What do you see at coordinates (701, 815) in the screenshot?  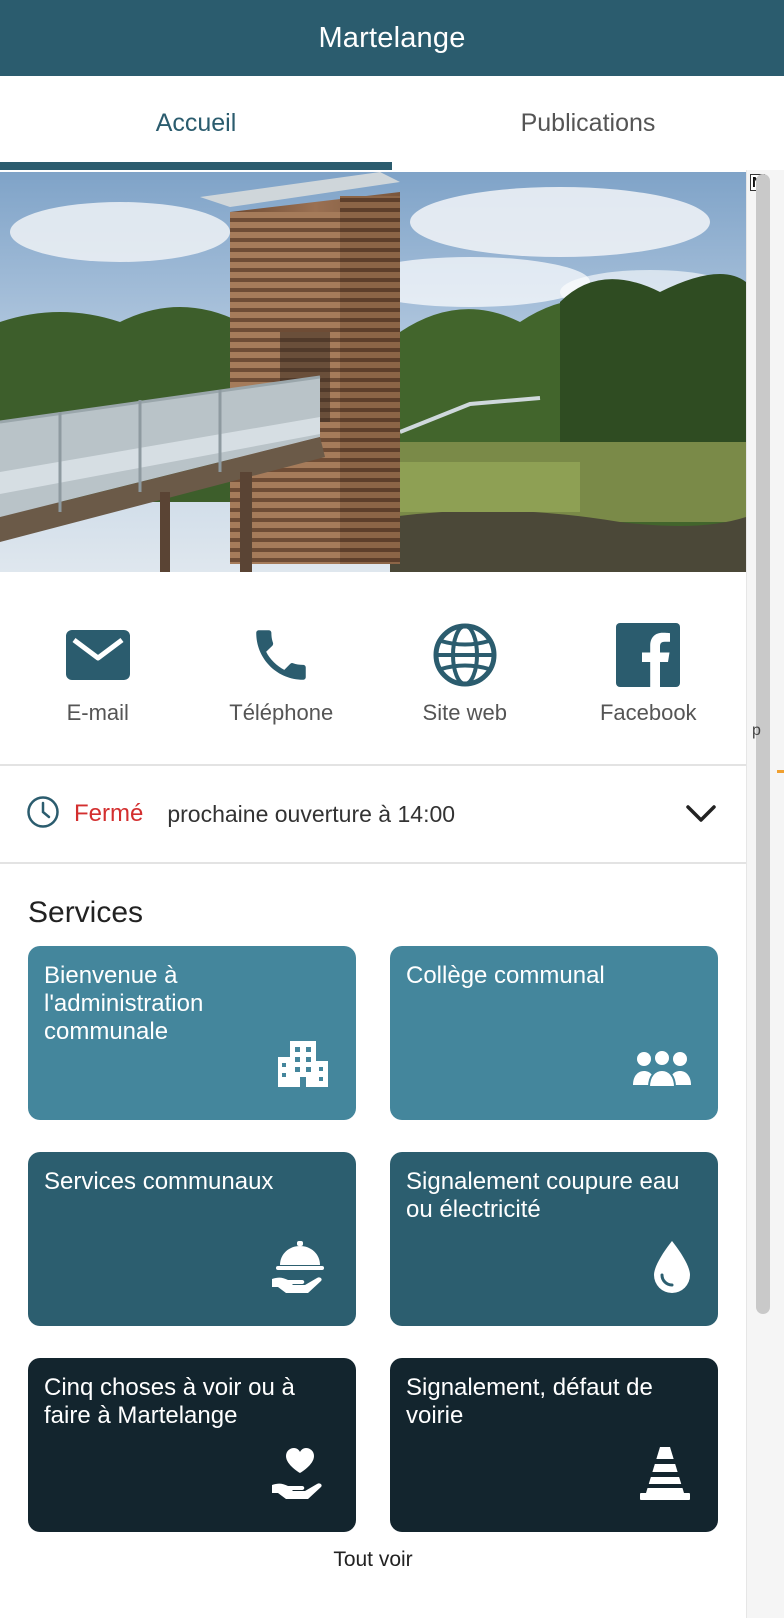 I see `chevron-down-icon` at bounding box center [701, 815].